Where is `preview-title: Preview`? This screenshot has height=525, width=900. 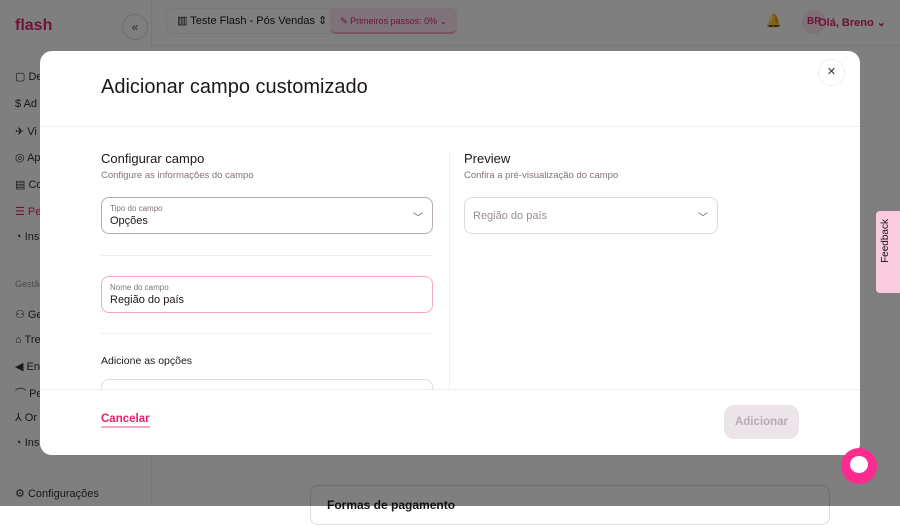
preview-title: Preview is located at coordinates (487, 158).